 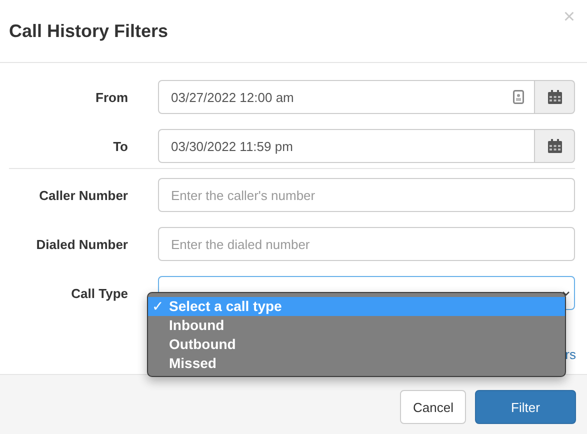 I want to click on field-label: To, so click(x=120, y=146).